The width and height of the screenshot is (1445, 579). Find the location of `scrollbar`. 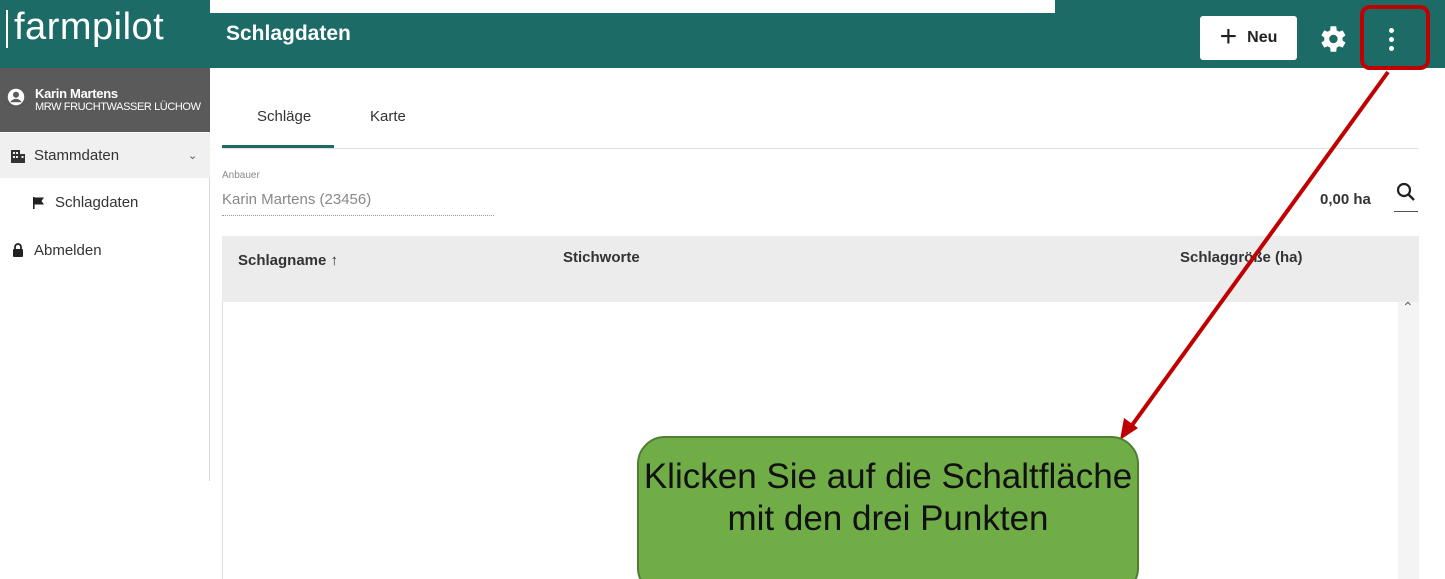

scrollbar is located at coordinates (1408, 440).